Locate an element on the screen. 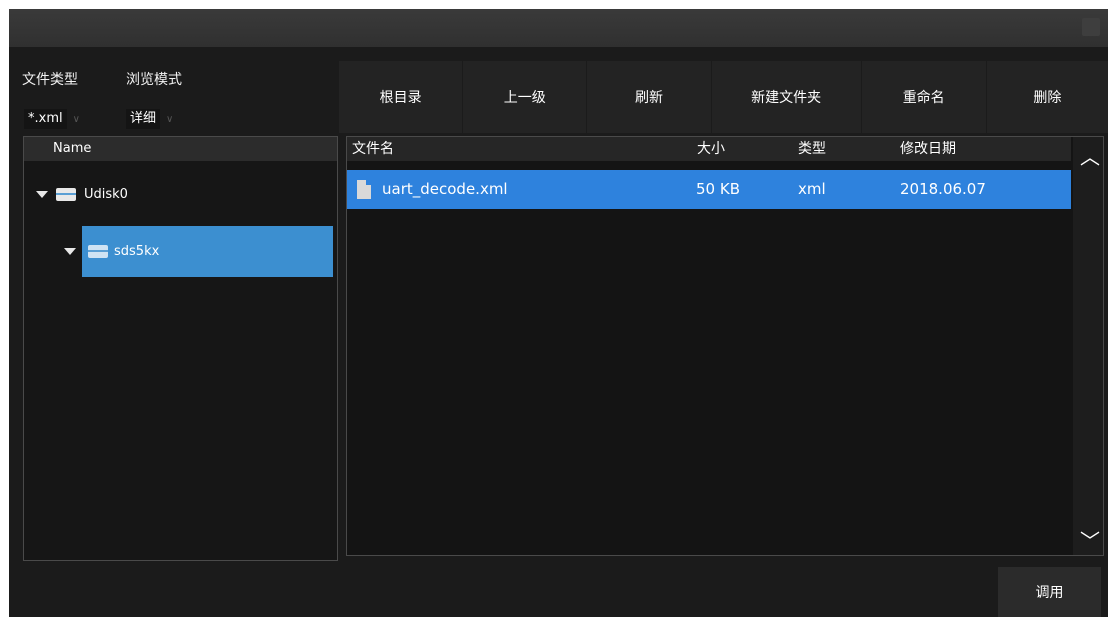 The height and width of the screenshot is (623, 1117). refresh-button: 刷新 is located at coordinates (649, 97).